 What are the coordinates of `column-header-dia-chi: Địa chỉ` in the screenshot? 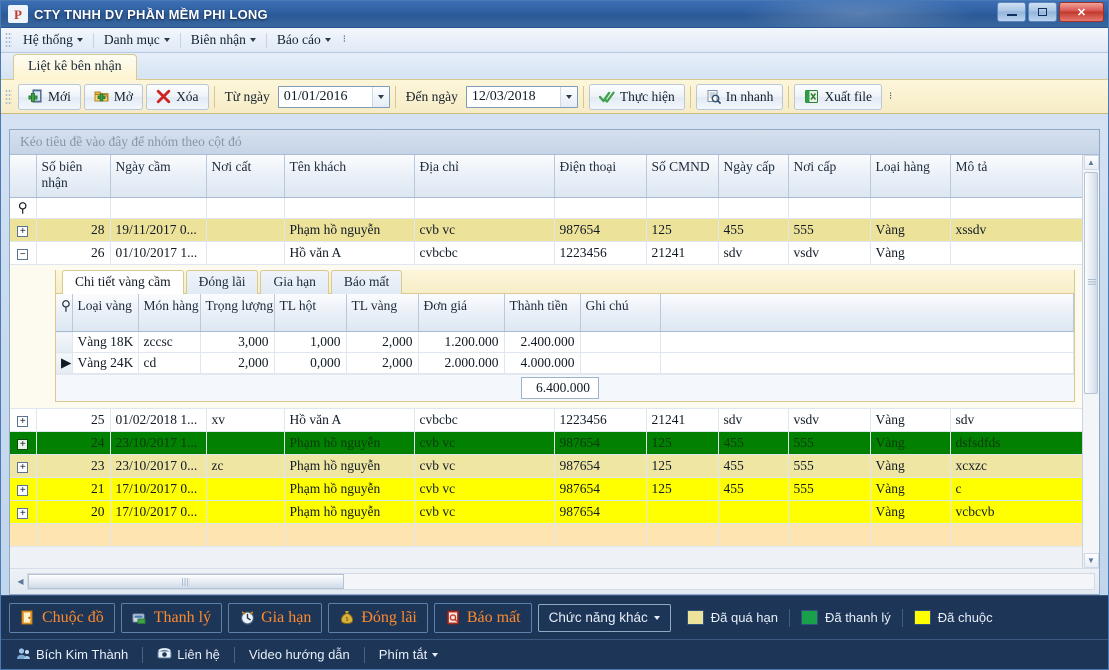 It's located at (484, 176).